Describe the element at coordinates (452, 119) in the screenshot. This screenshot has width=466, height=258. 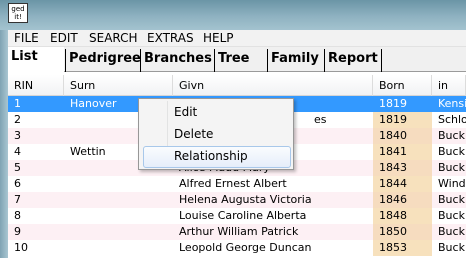
I see `cell-in: Schlo` at that location.